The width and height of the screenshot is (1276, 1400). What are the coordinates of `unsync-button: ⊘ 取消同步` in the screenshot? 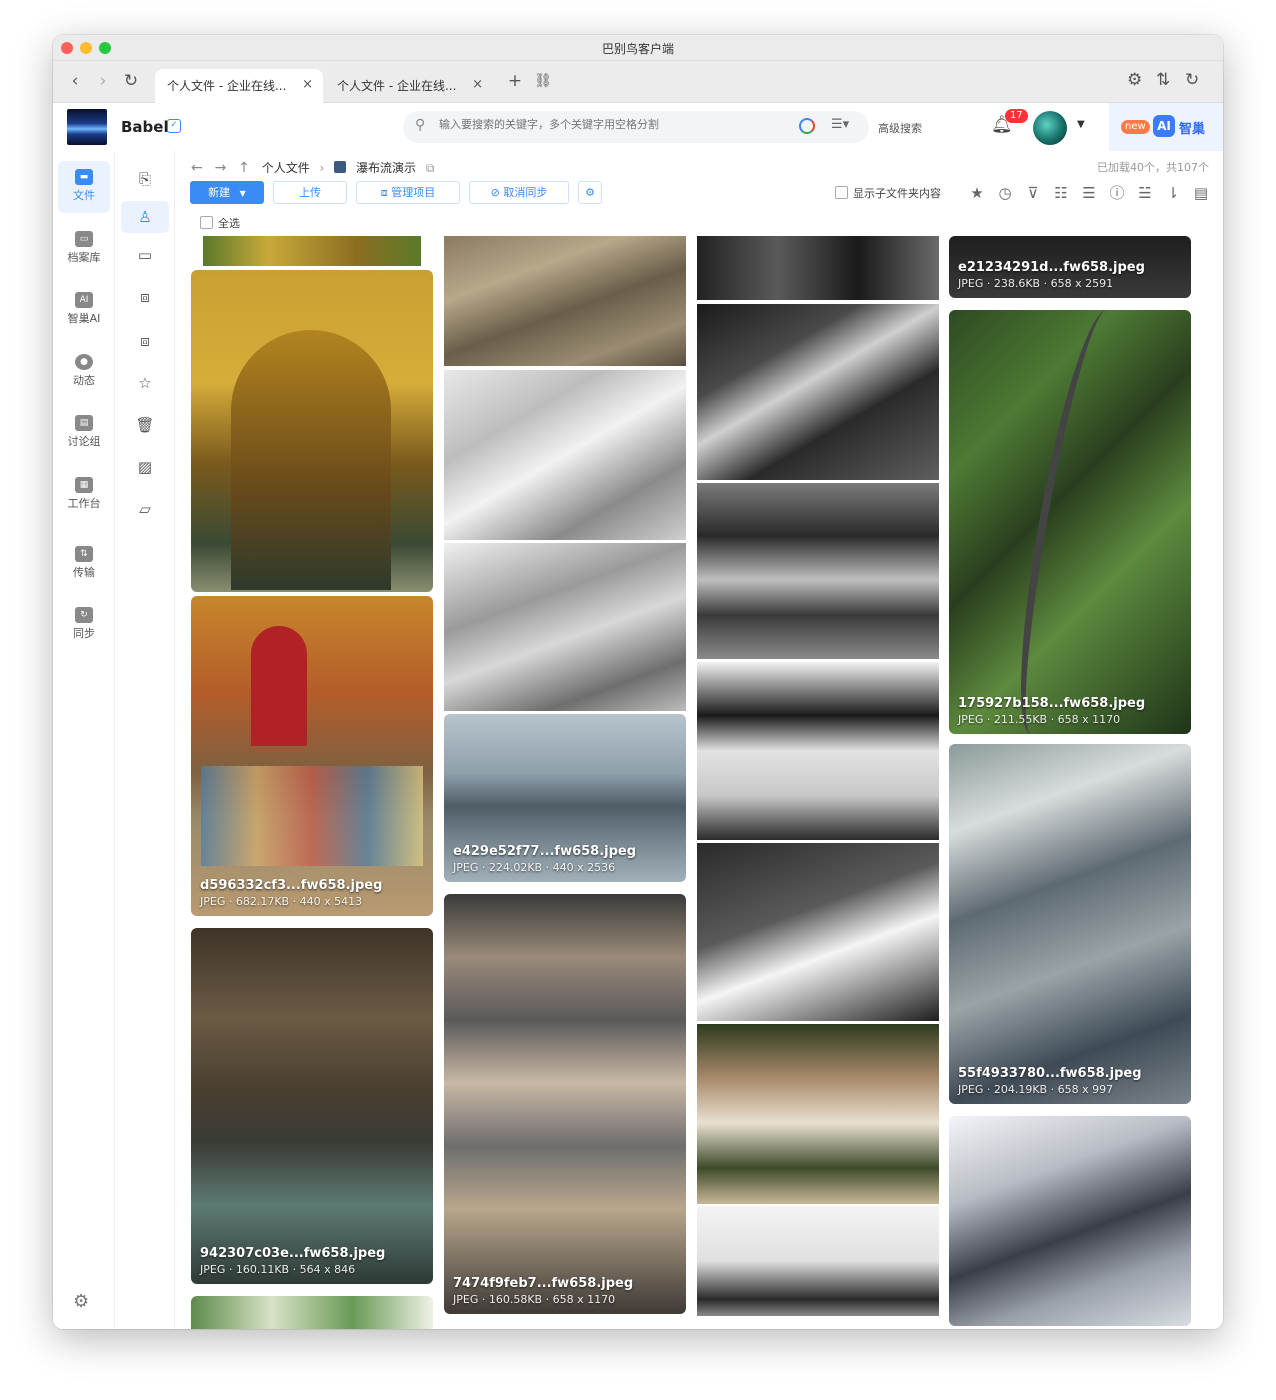 It's located at (519, 192).